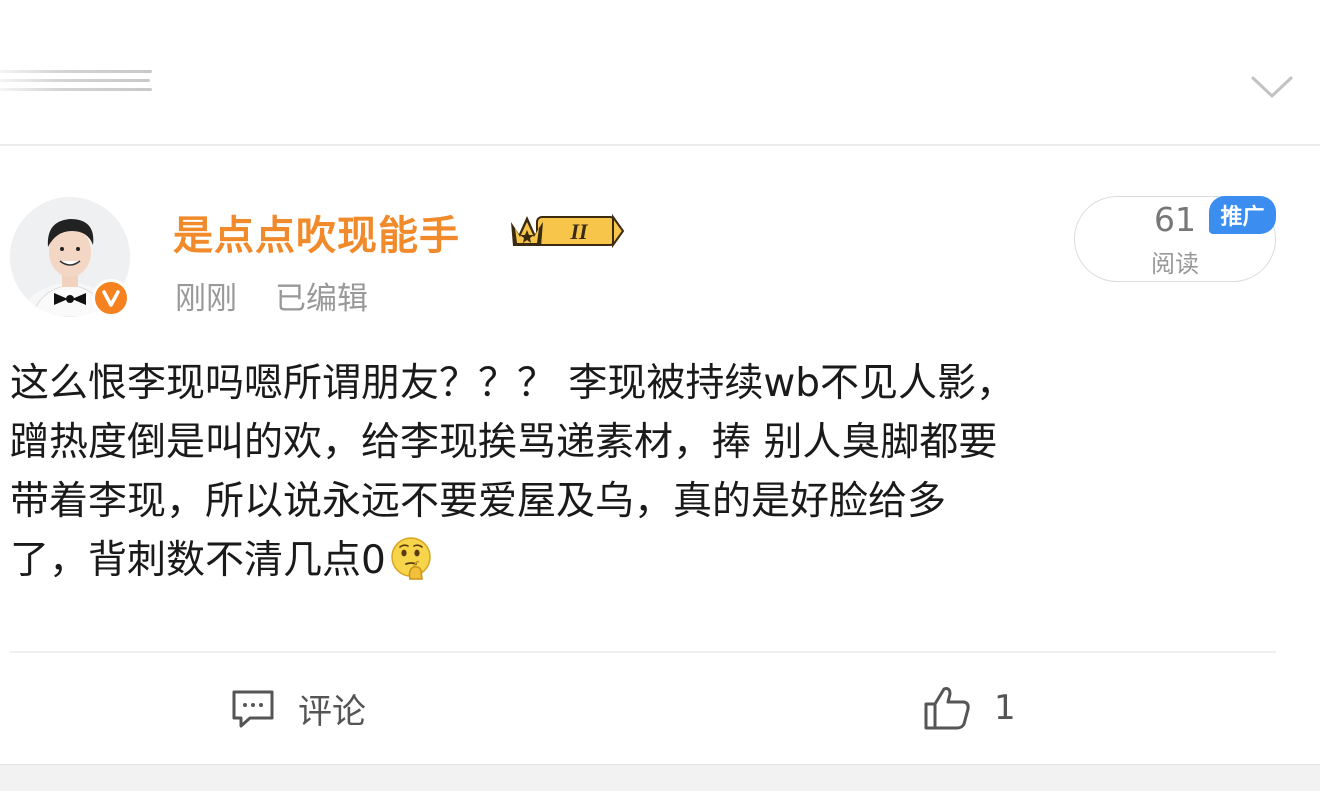 The width and height of the screenshot is (1320, 791). What do you see at coordinates (660, 777) in the screenshot?
I see `next-post-strip` at bounding box center [660, 777].